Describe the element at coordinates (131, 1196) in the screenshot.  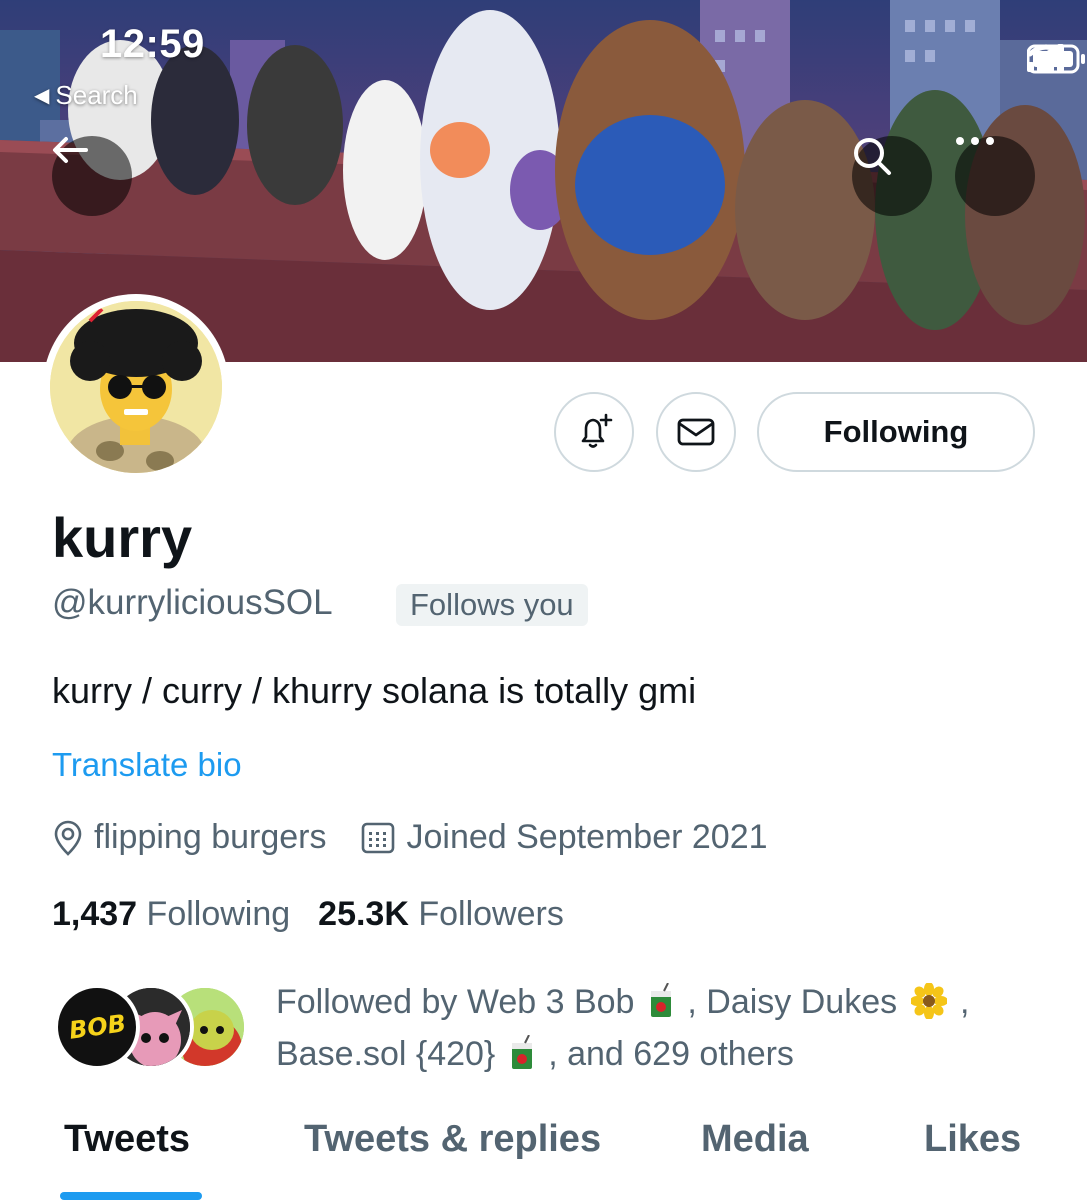
I see `active-tab-indicator` at that location.